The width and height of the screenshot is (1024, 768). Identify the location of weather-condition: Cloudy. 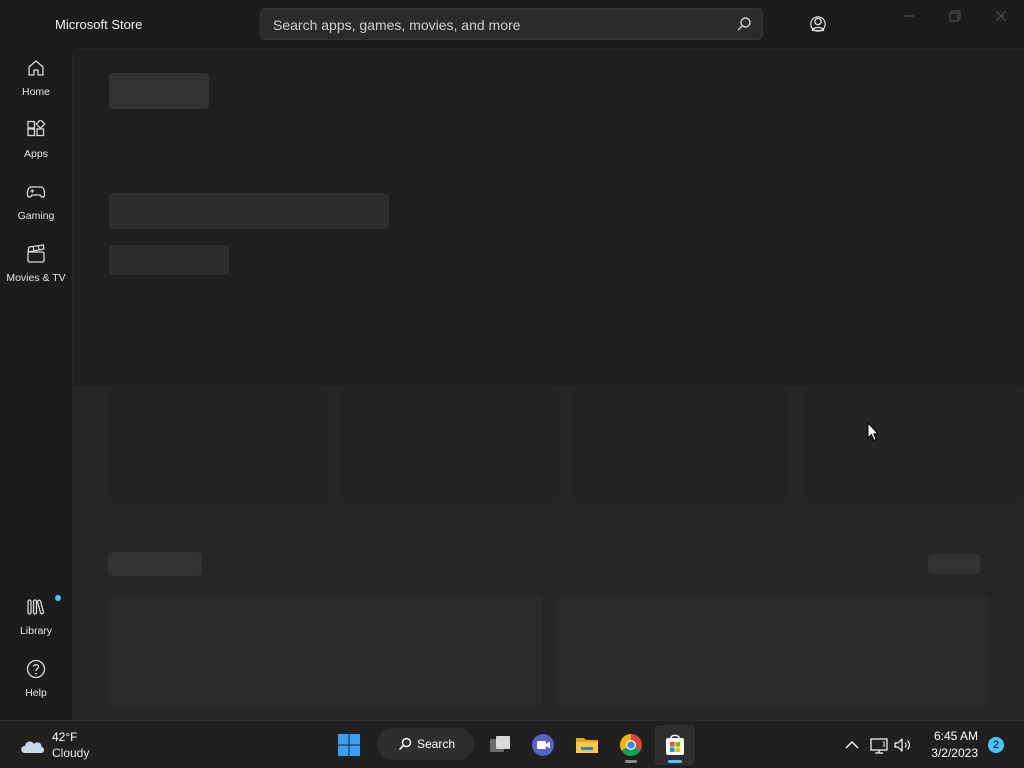
(71, 753).